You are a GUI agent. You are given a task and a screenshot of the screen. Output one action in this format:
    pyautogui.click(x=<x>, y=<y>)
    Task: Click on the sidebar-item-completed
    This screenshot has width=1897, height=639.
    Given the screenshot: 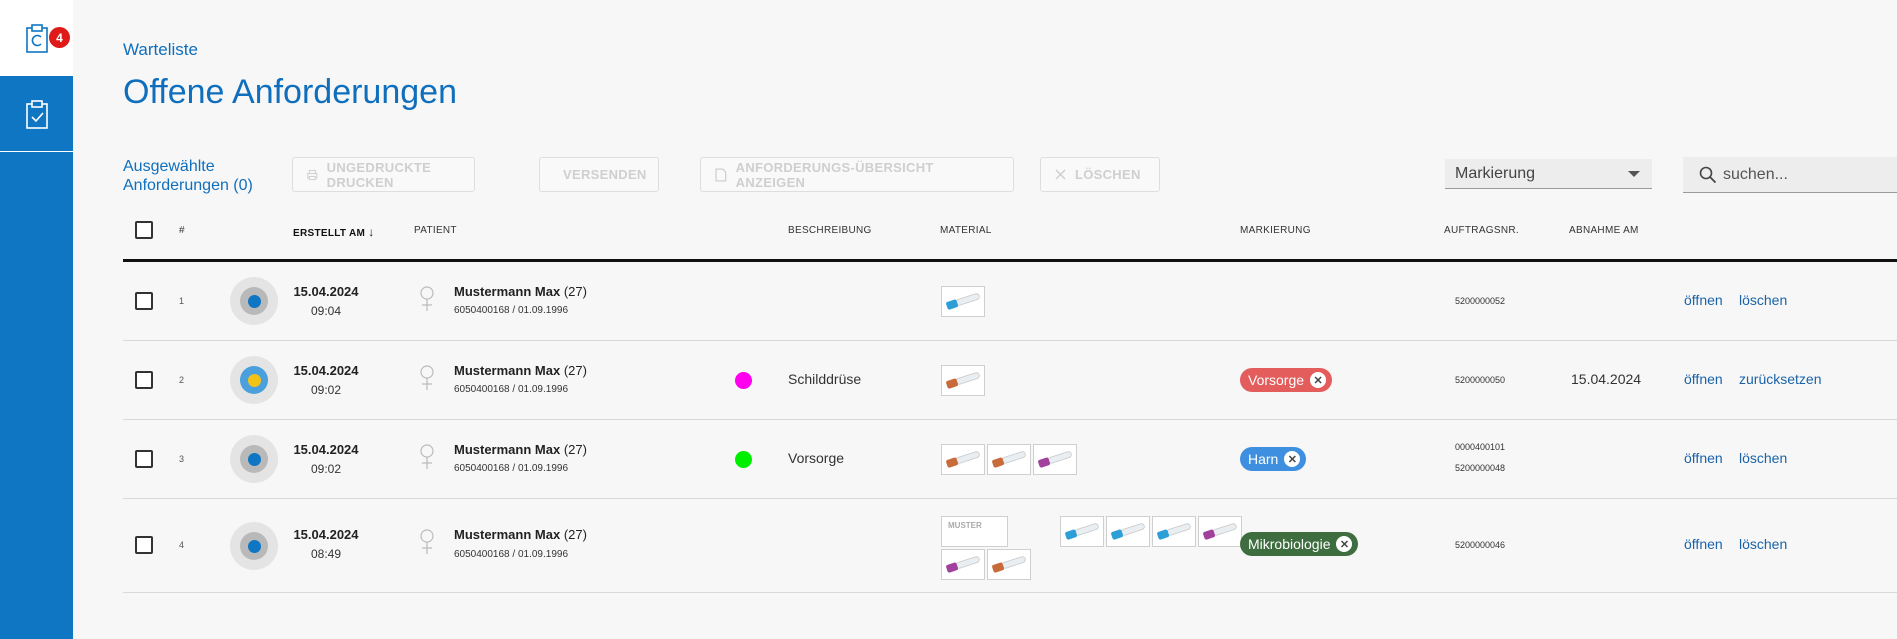 What is the action you would take?
    pyautogui.click(x=36, y=114)
    